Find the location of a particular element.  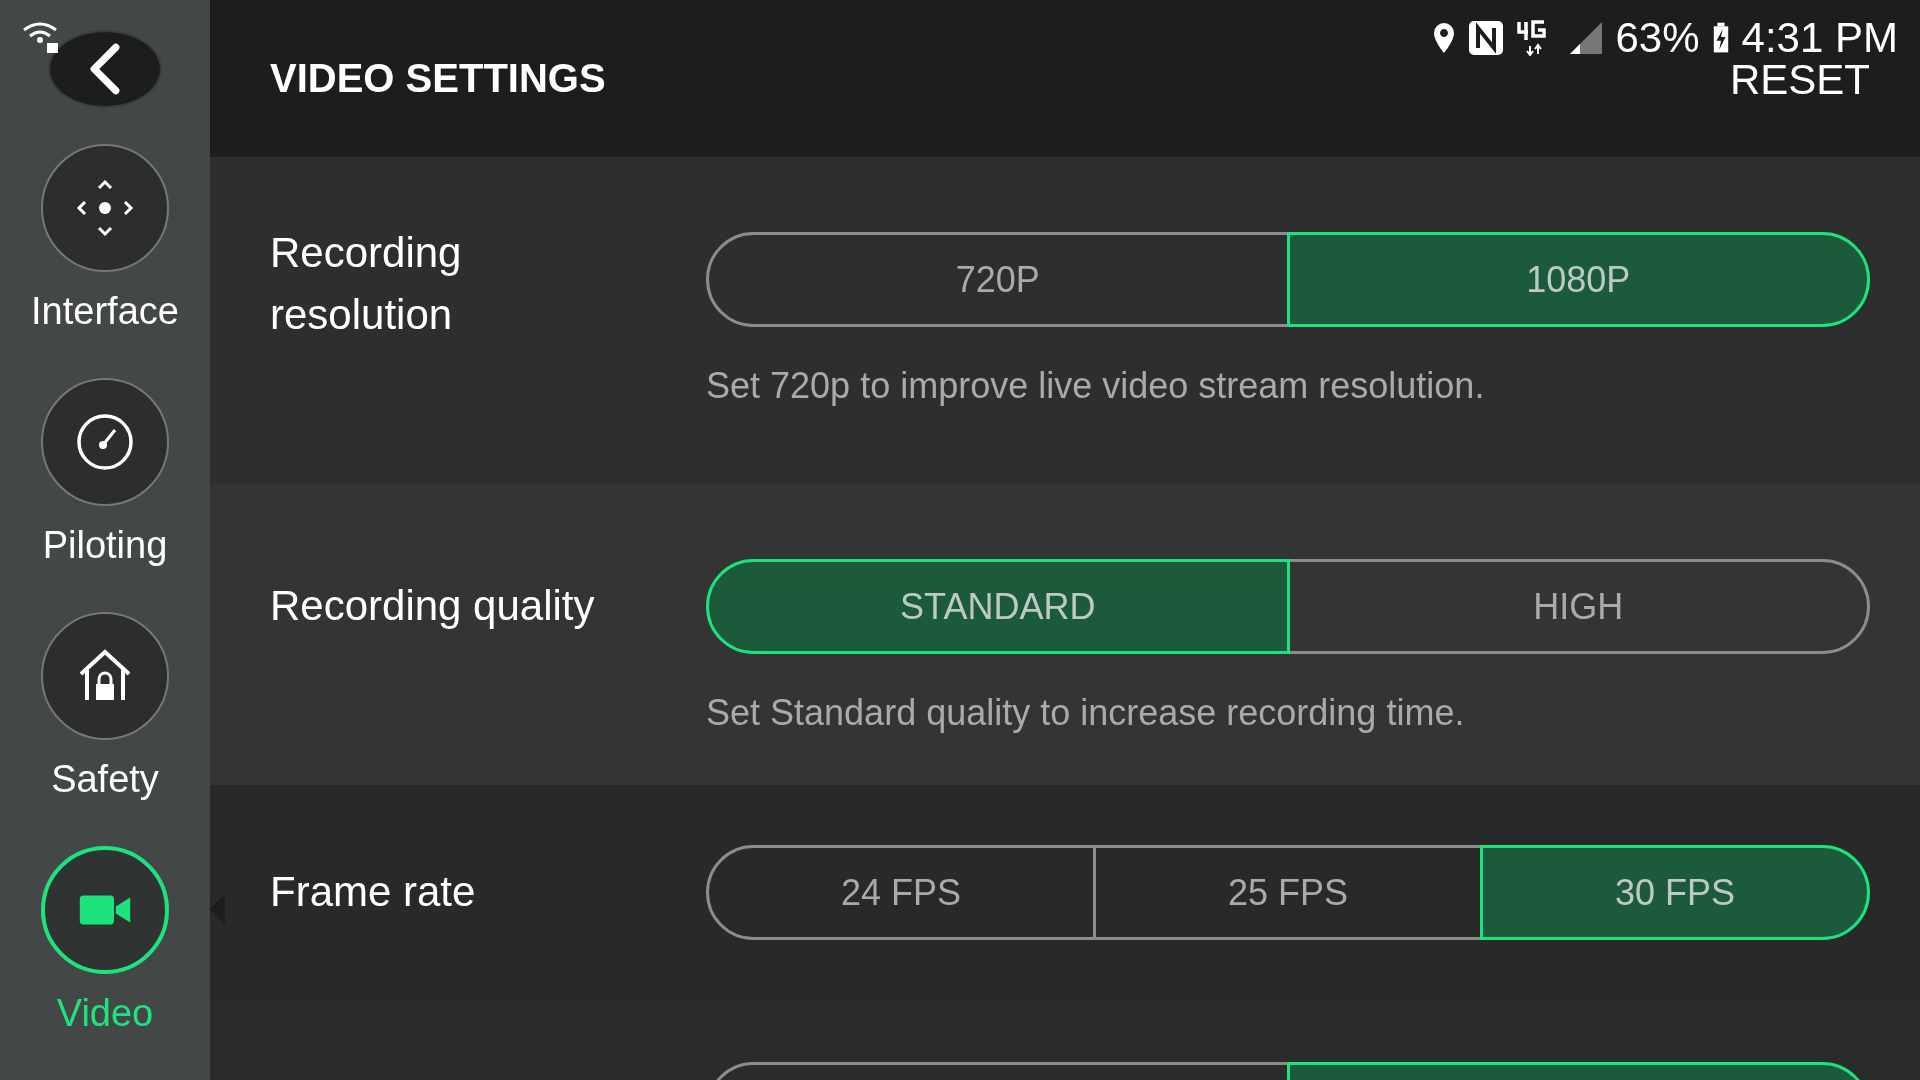

location-pin-icon is located at coordinates (1443, 38).